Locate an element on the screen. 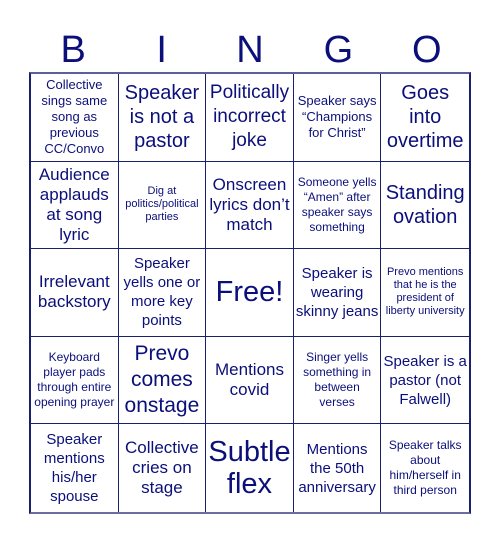 This screenshot has height=544, width=500. bingo-cell: Singer yells something in between verses is located at coordinates (337, 380).